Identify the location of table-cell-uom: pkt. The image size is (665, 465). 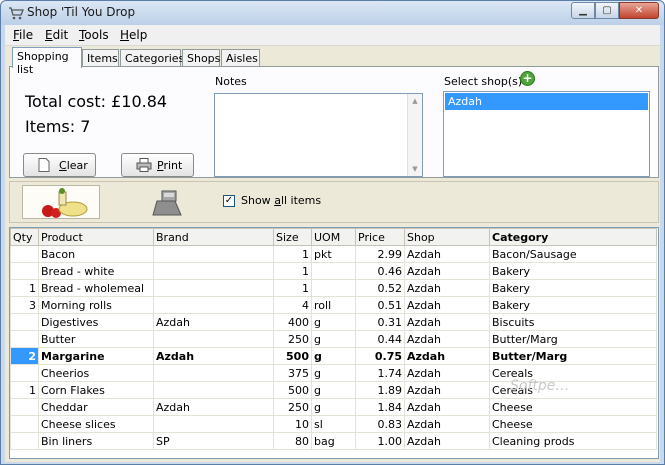
(333, 254).